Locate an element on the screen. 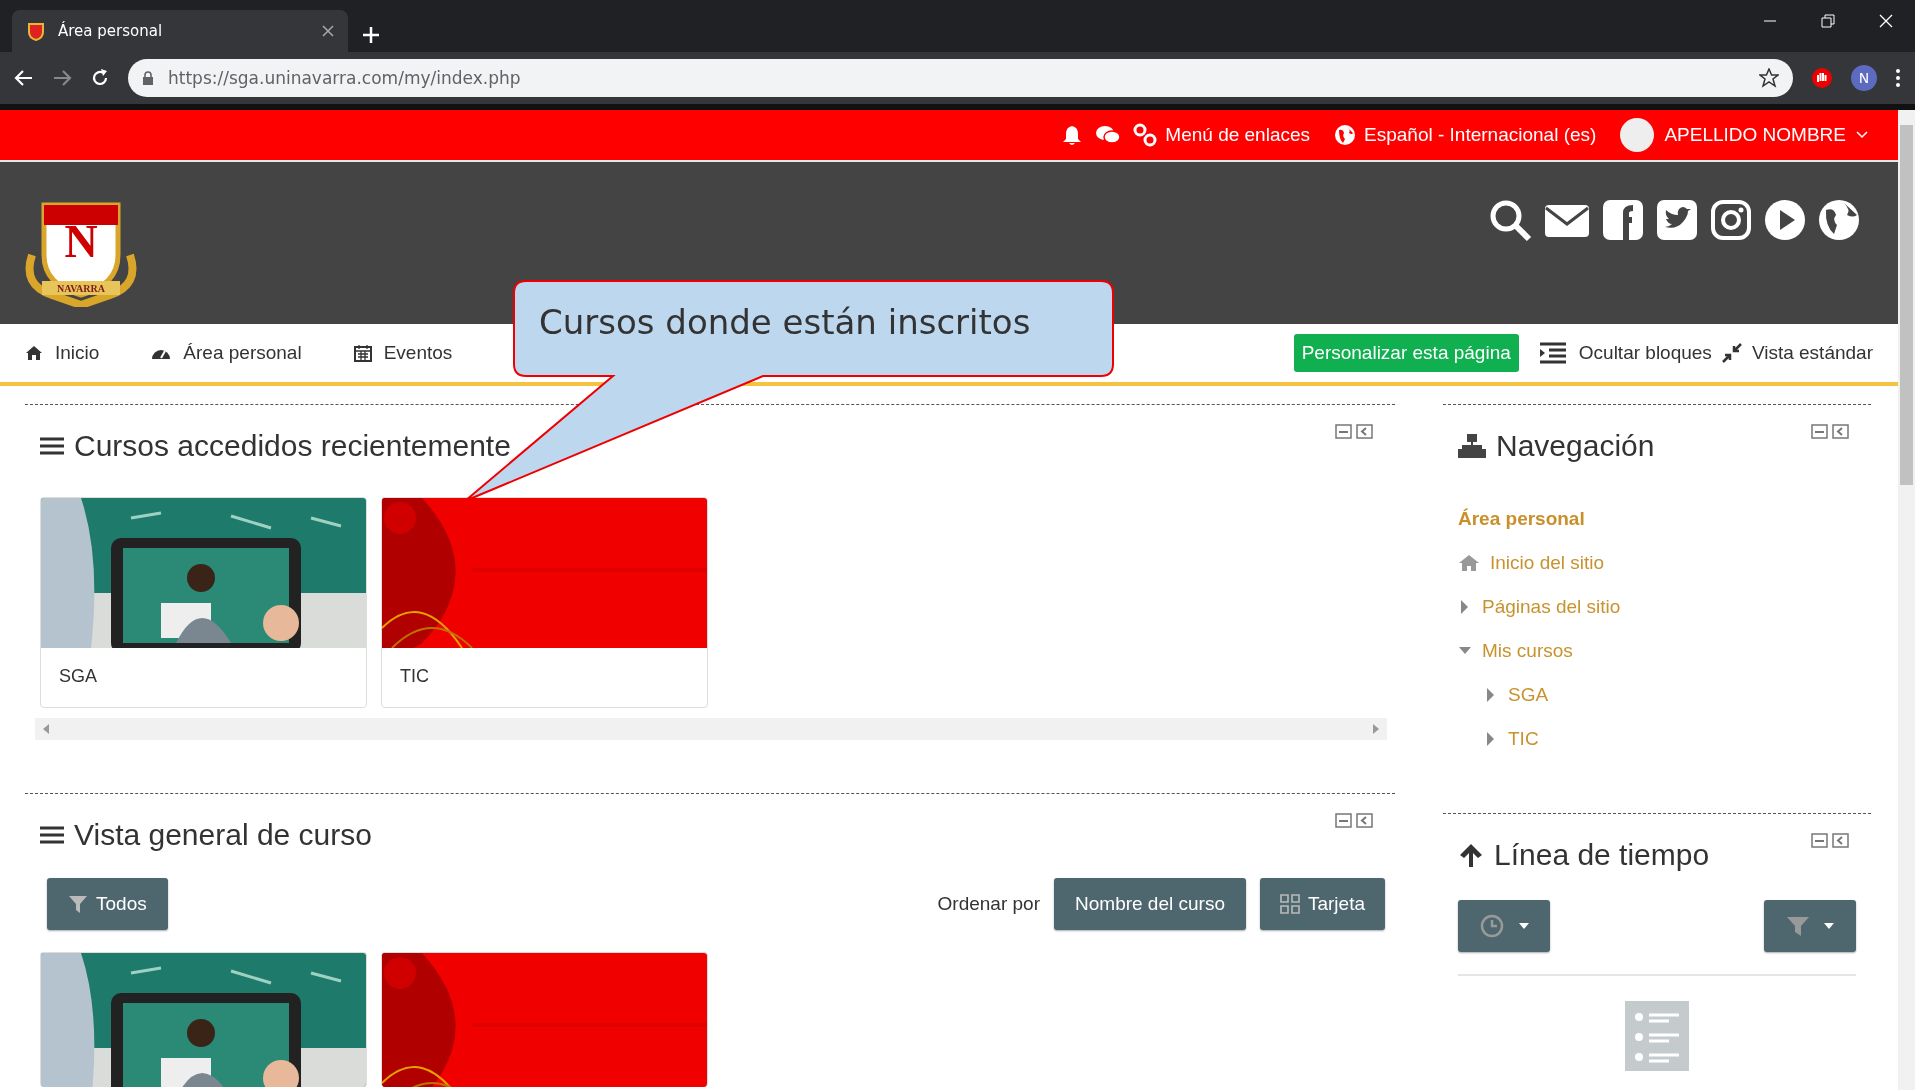  nav-link: Inicio is located at coordinates (62, 353).